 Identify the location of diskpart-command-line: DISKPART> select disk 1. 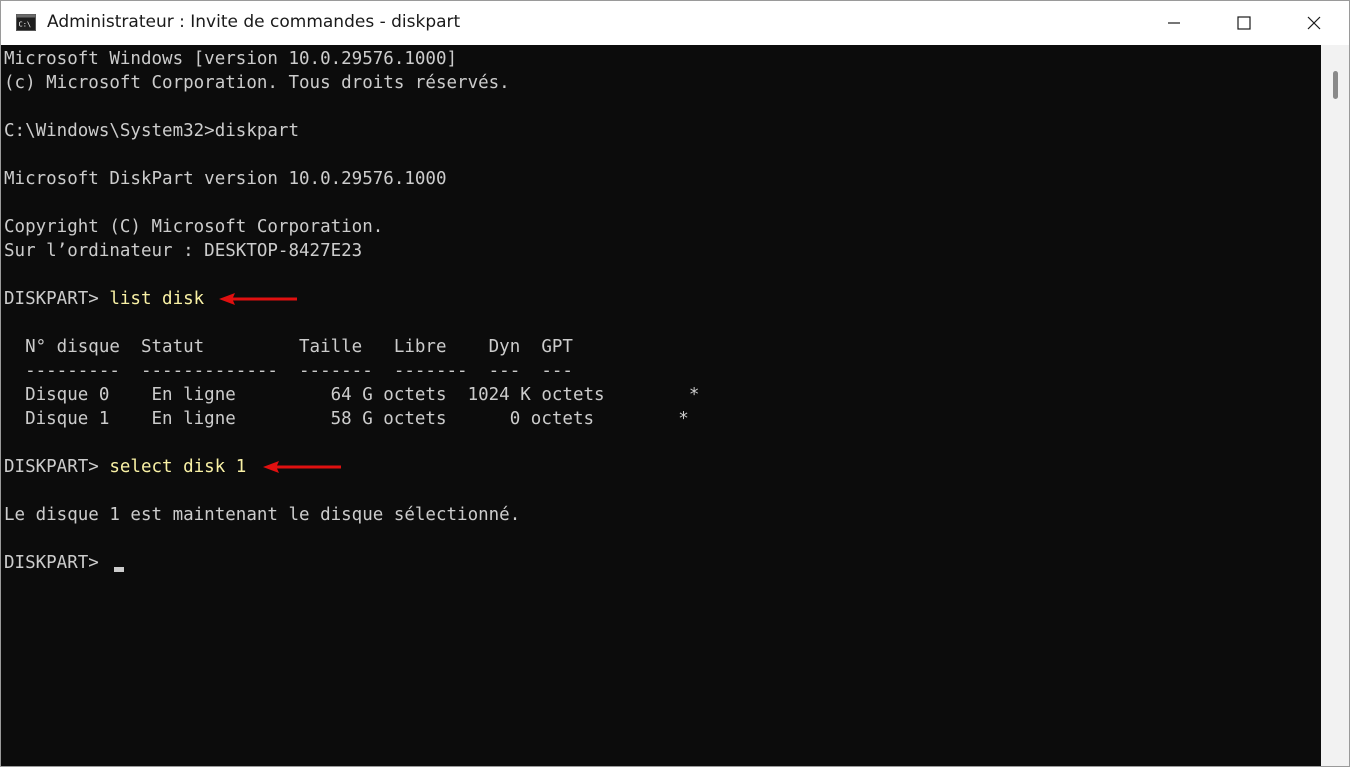
(125, 467).